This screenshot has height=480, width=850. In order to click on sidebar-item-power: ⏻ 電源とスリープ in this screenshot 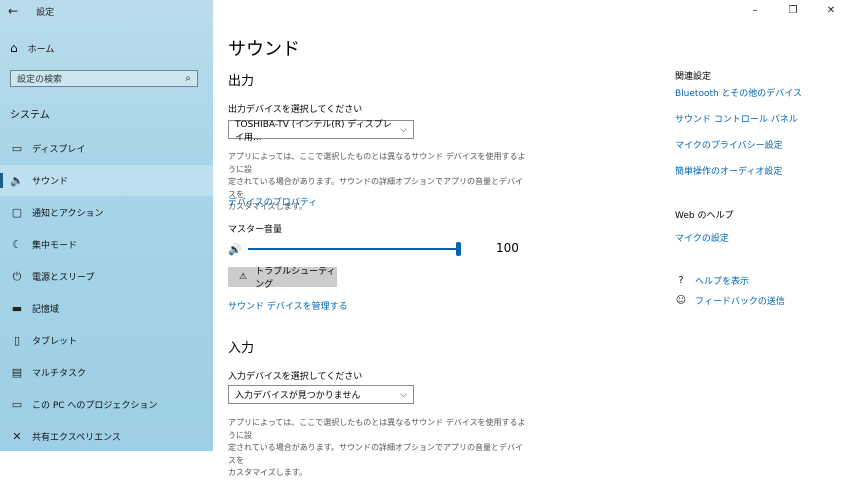, I will do `click(106, 276)`.